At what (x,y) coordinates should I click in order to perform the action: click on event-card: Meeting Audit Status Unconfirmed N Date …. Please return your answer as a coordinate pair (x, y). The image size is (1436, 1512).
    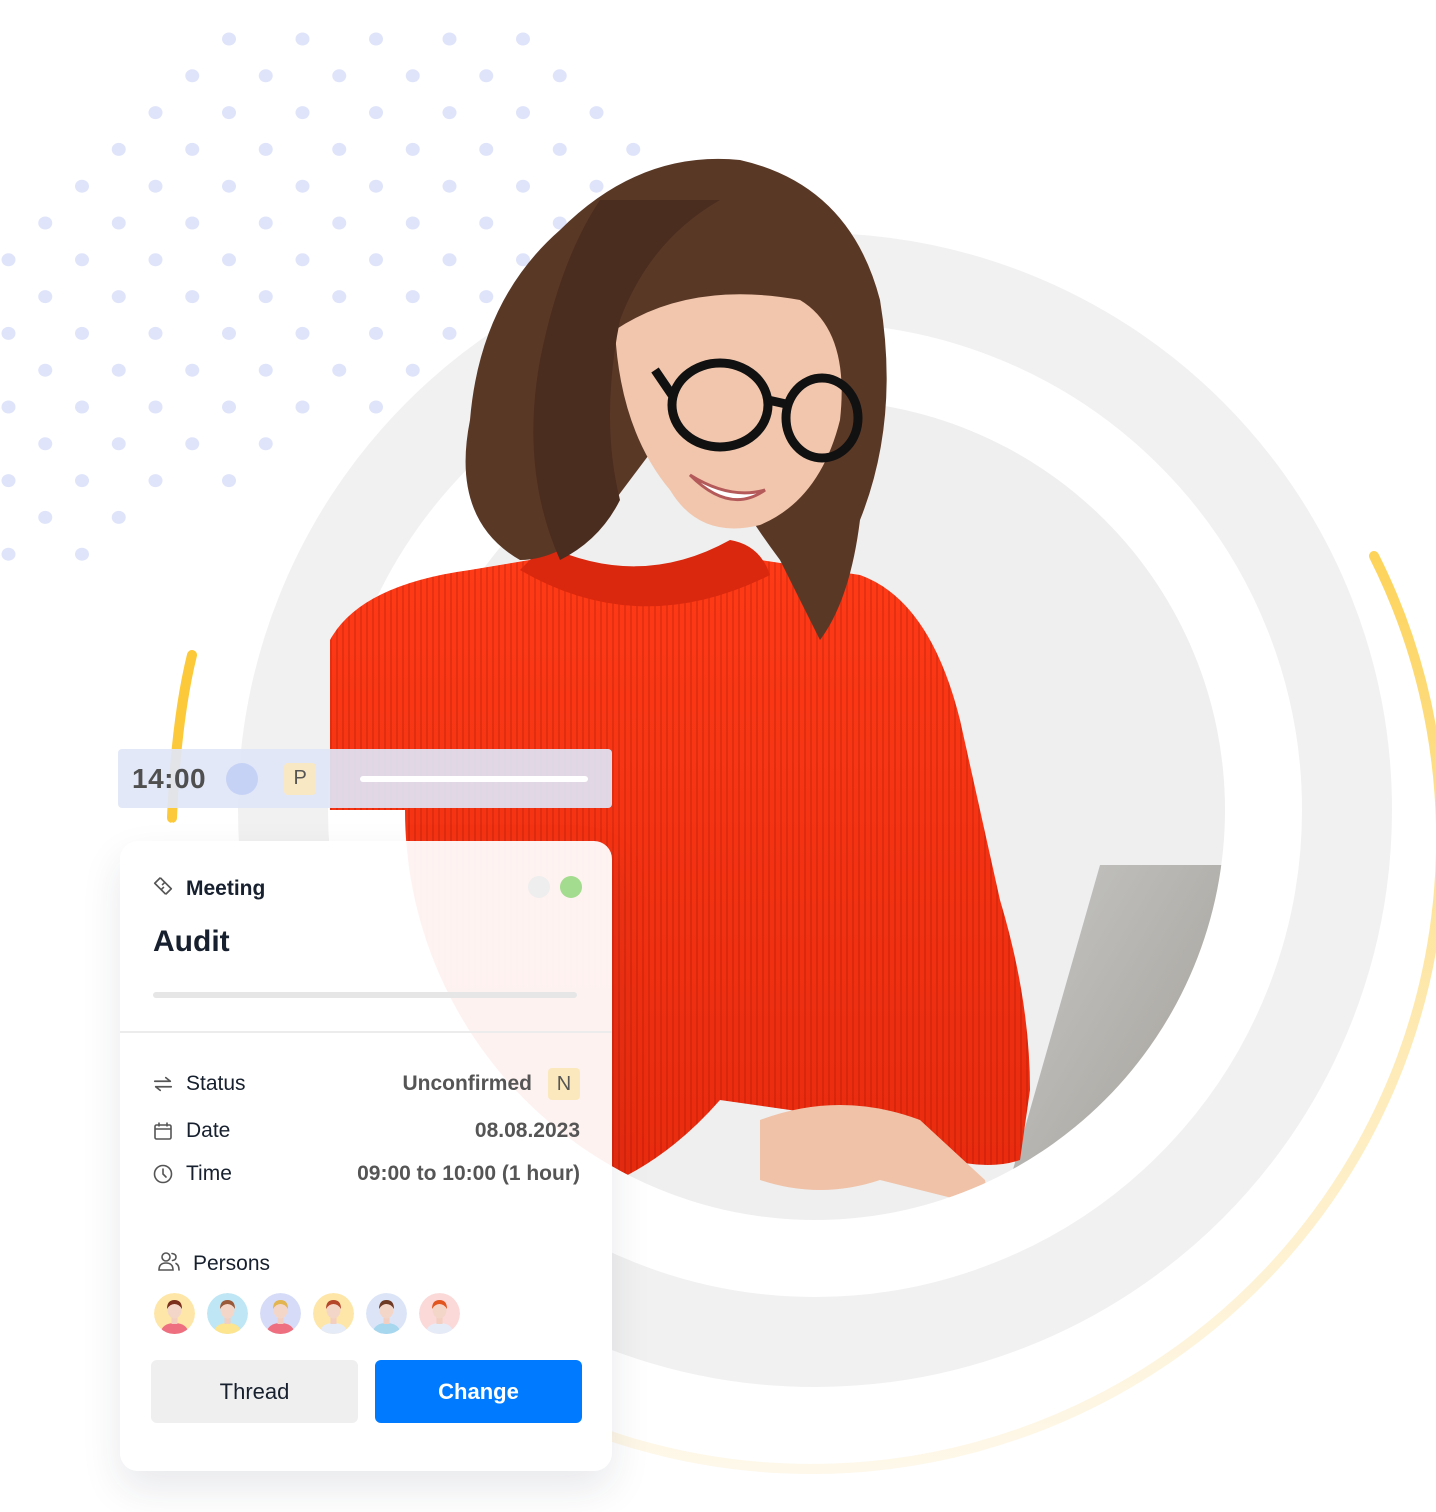
    Looking at the image, I should click on (366, 1156).